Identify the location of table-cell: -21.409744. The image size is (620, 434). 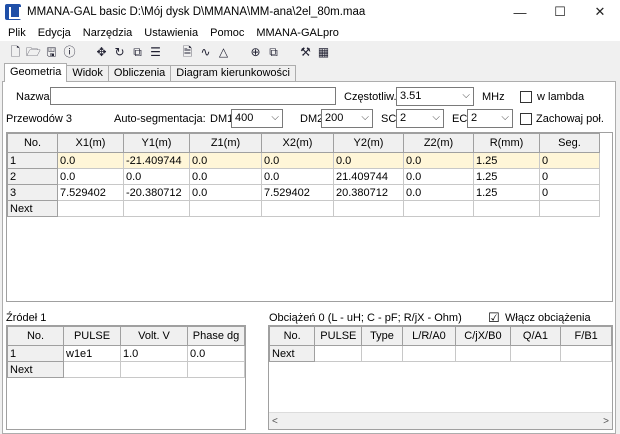
(156, 160).